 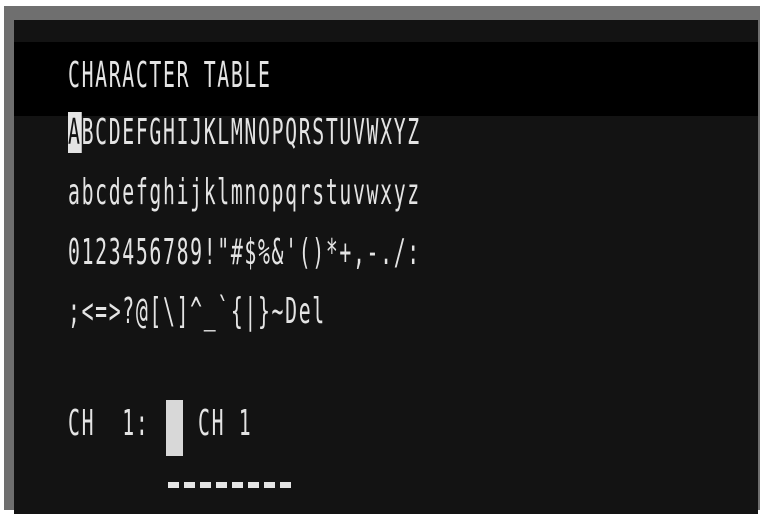 What do you see at coordinates (251, 132) in the screenshot?
I see `uppercase-characters: BCDEFGHIJKLMNOPQRSTUVWXYZ` at bounding box center [251, 132].